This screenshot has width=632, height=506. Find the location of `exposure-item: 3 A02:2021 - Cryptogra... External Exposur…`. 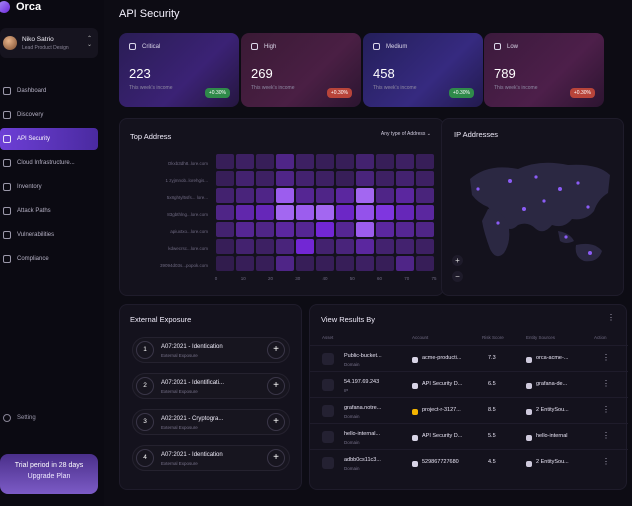

exposure-item: 3 A02:2021 - Cryptogra... External Exposur… is located at coordinates (211, 422).